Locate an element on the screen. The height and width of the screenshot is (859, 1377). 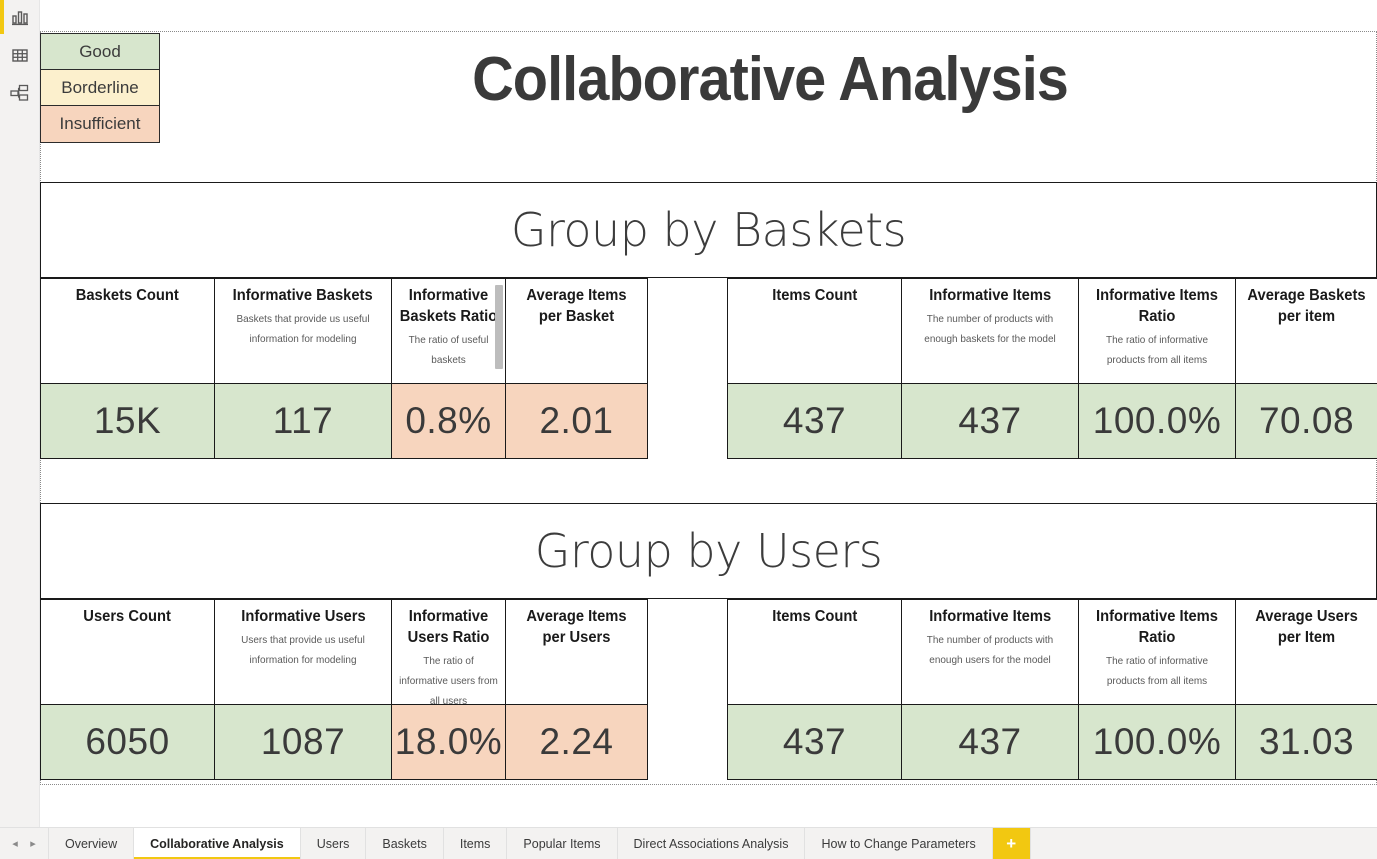
matrix-column: Average Items per Basket 2.01 is located at coordinates (576, 368).